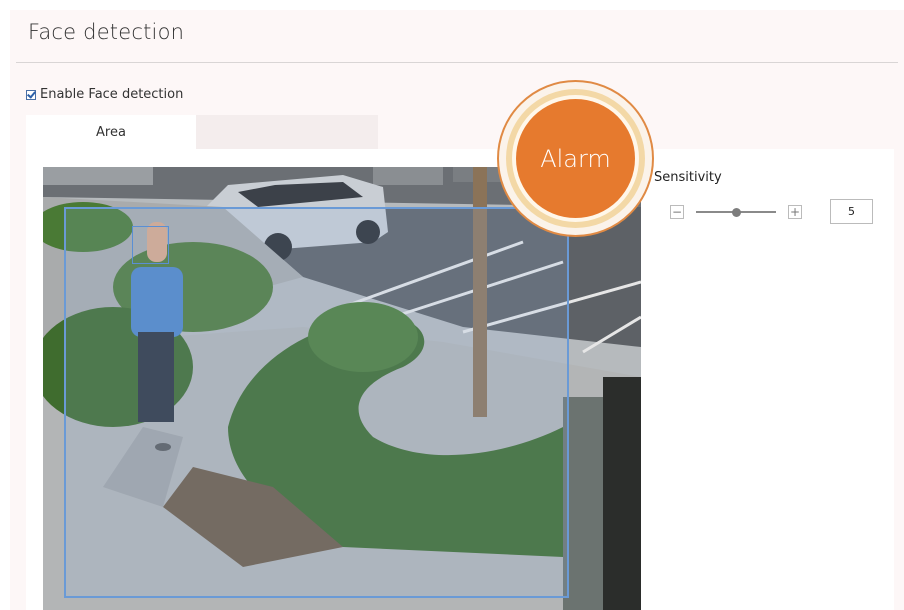  What do you see at coordinates (112, 94) in the screenshot?
I see `enable-label: Enable Face detection` at bounding box center [112, 94].